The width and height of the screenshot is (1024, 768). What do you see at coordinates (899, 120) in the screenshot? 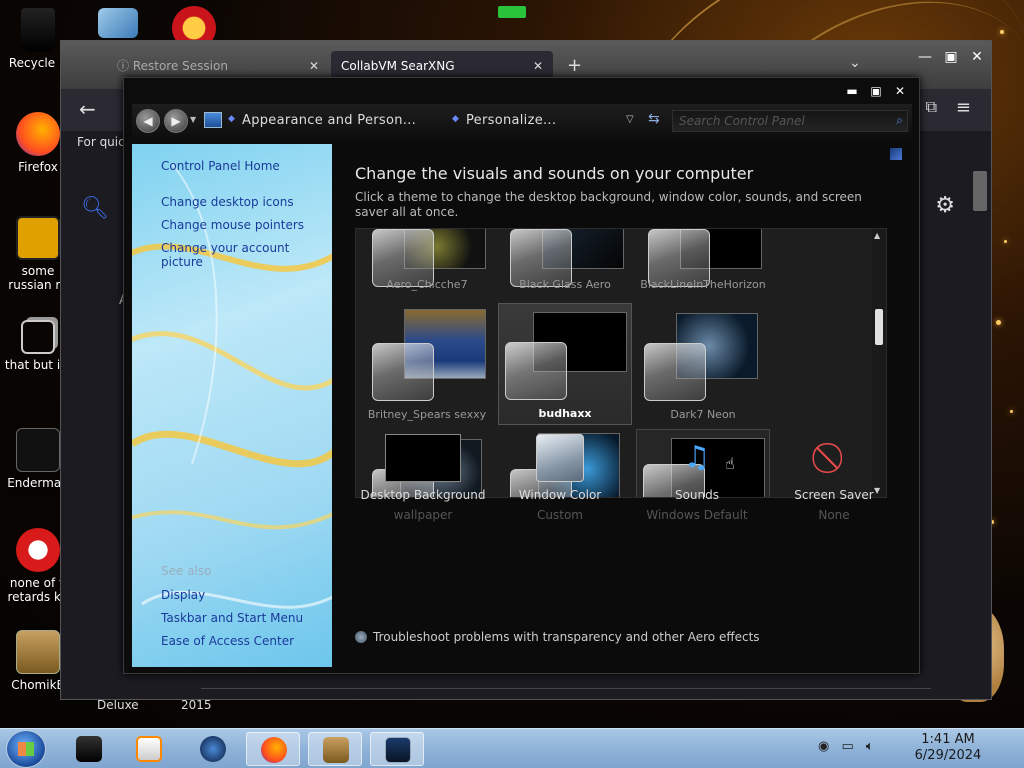
I see `search-icon: ⌕` at bounding box center [899, 120].